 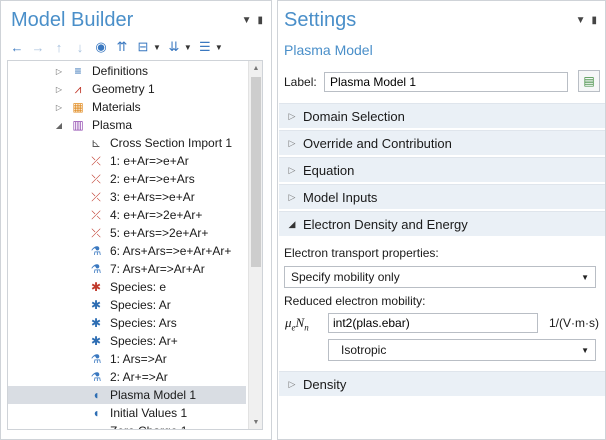 I want to click on tree-item: ⤫ 2: e+Ar=>e+Ars, so click(x=127, y=179).